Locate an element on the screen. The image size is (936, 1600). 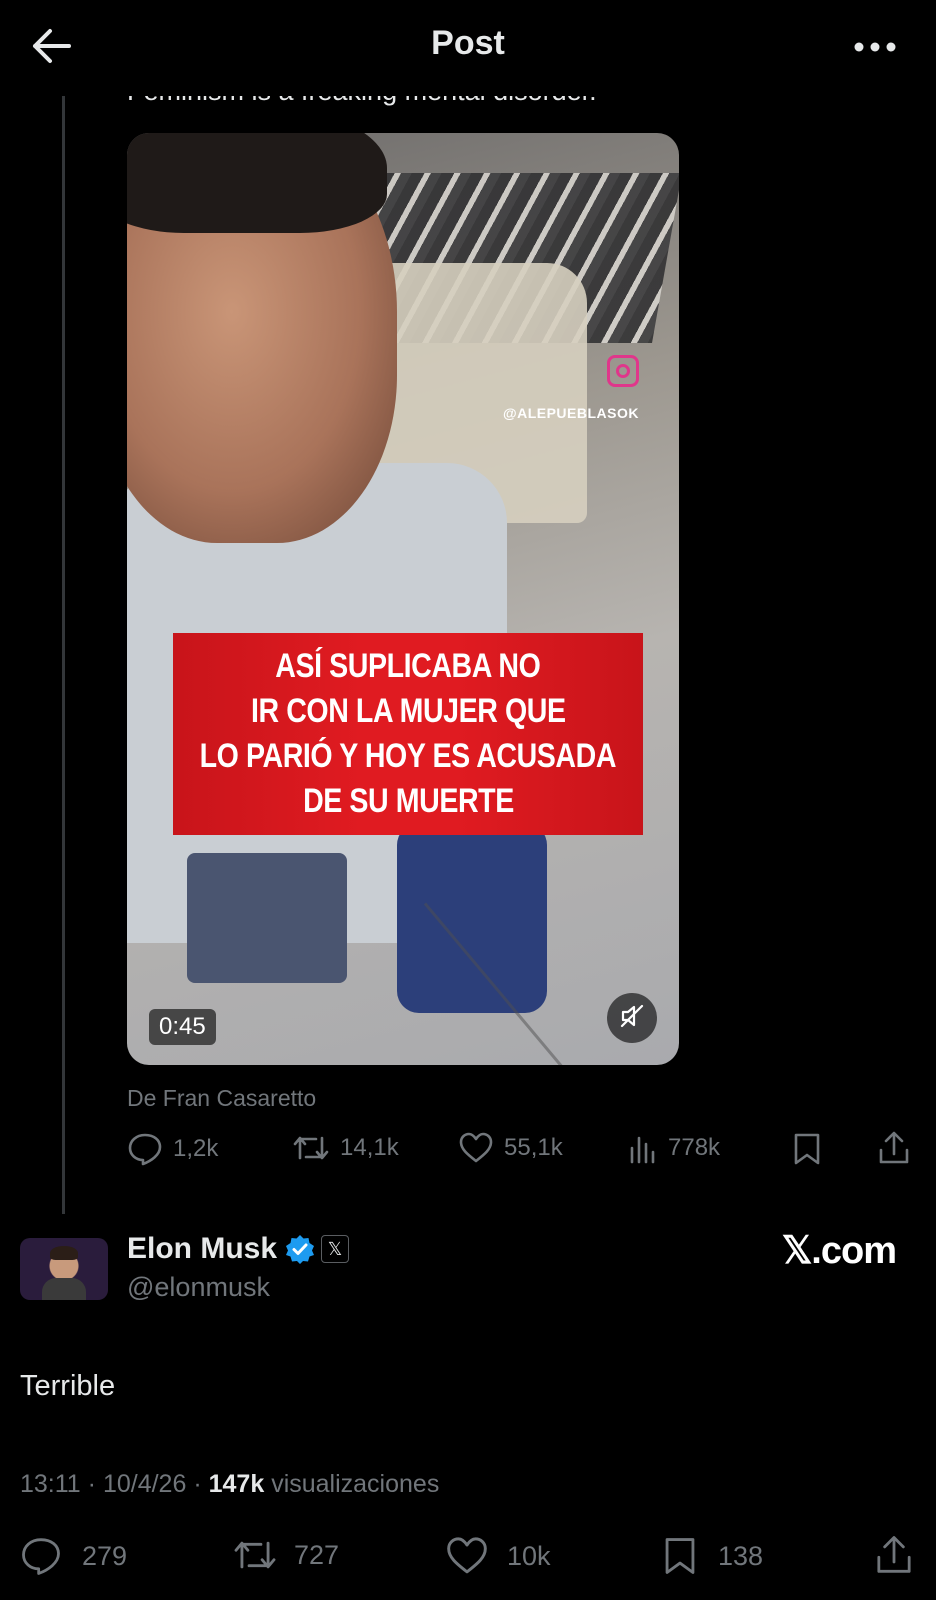
like-count: 55,1k is located at coordinates (533, 1147).